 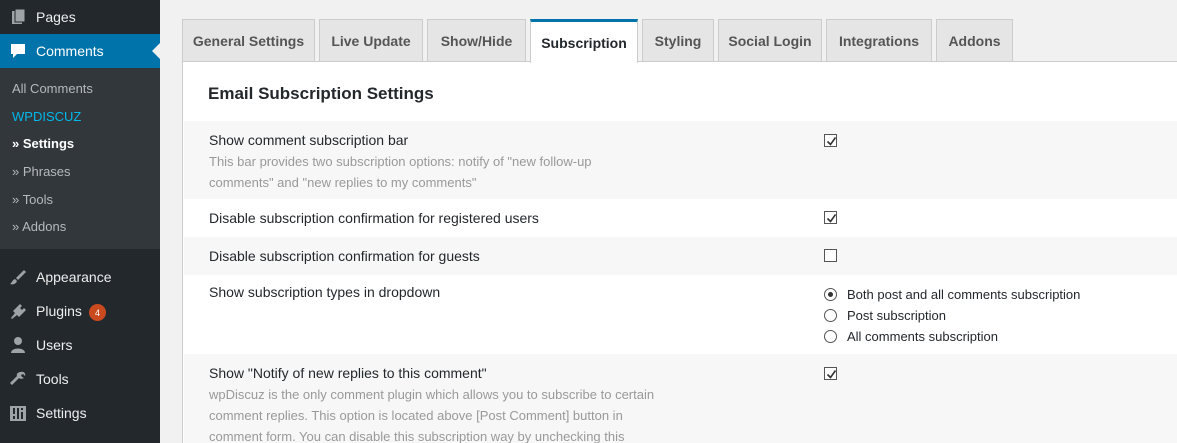 I want to click on plug-icon, so click(x=18, y=311).